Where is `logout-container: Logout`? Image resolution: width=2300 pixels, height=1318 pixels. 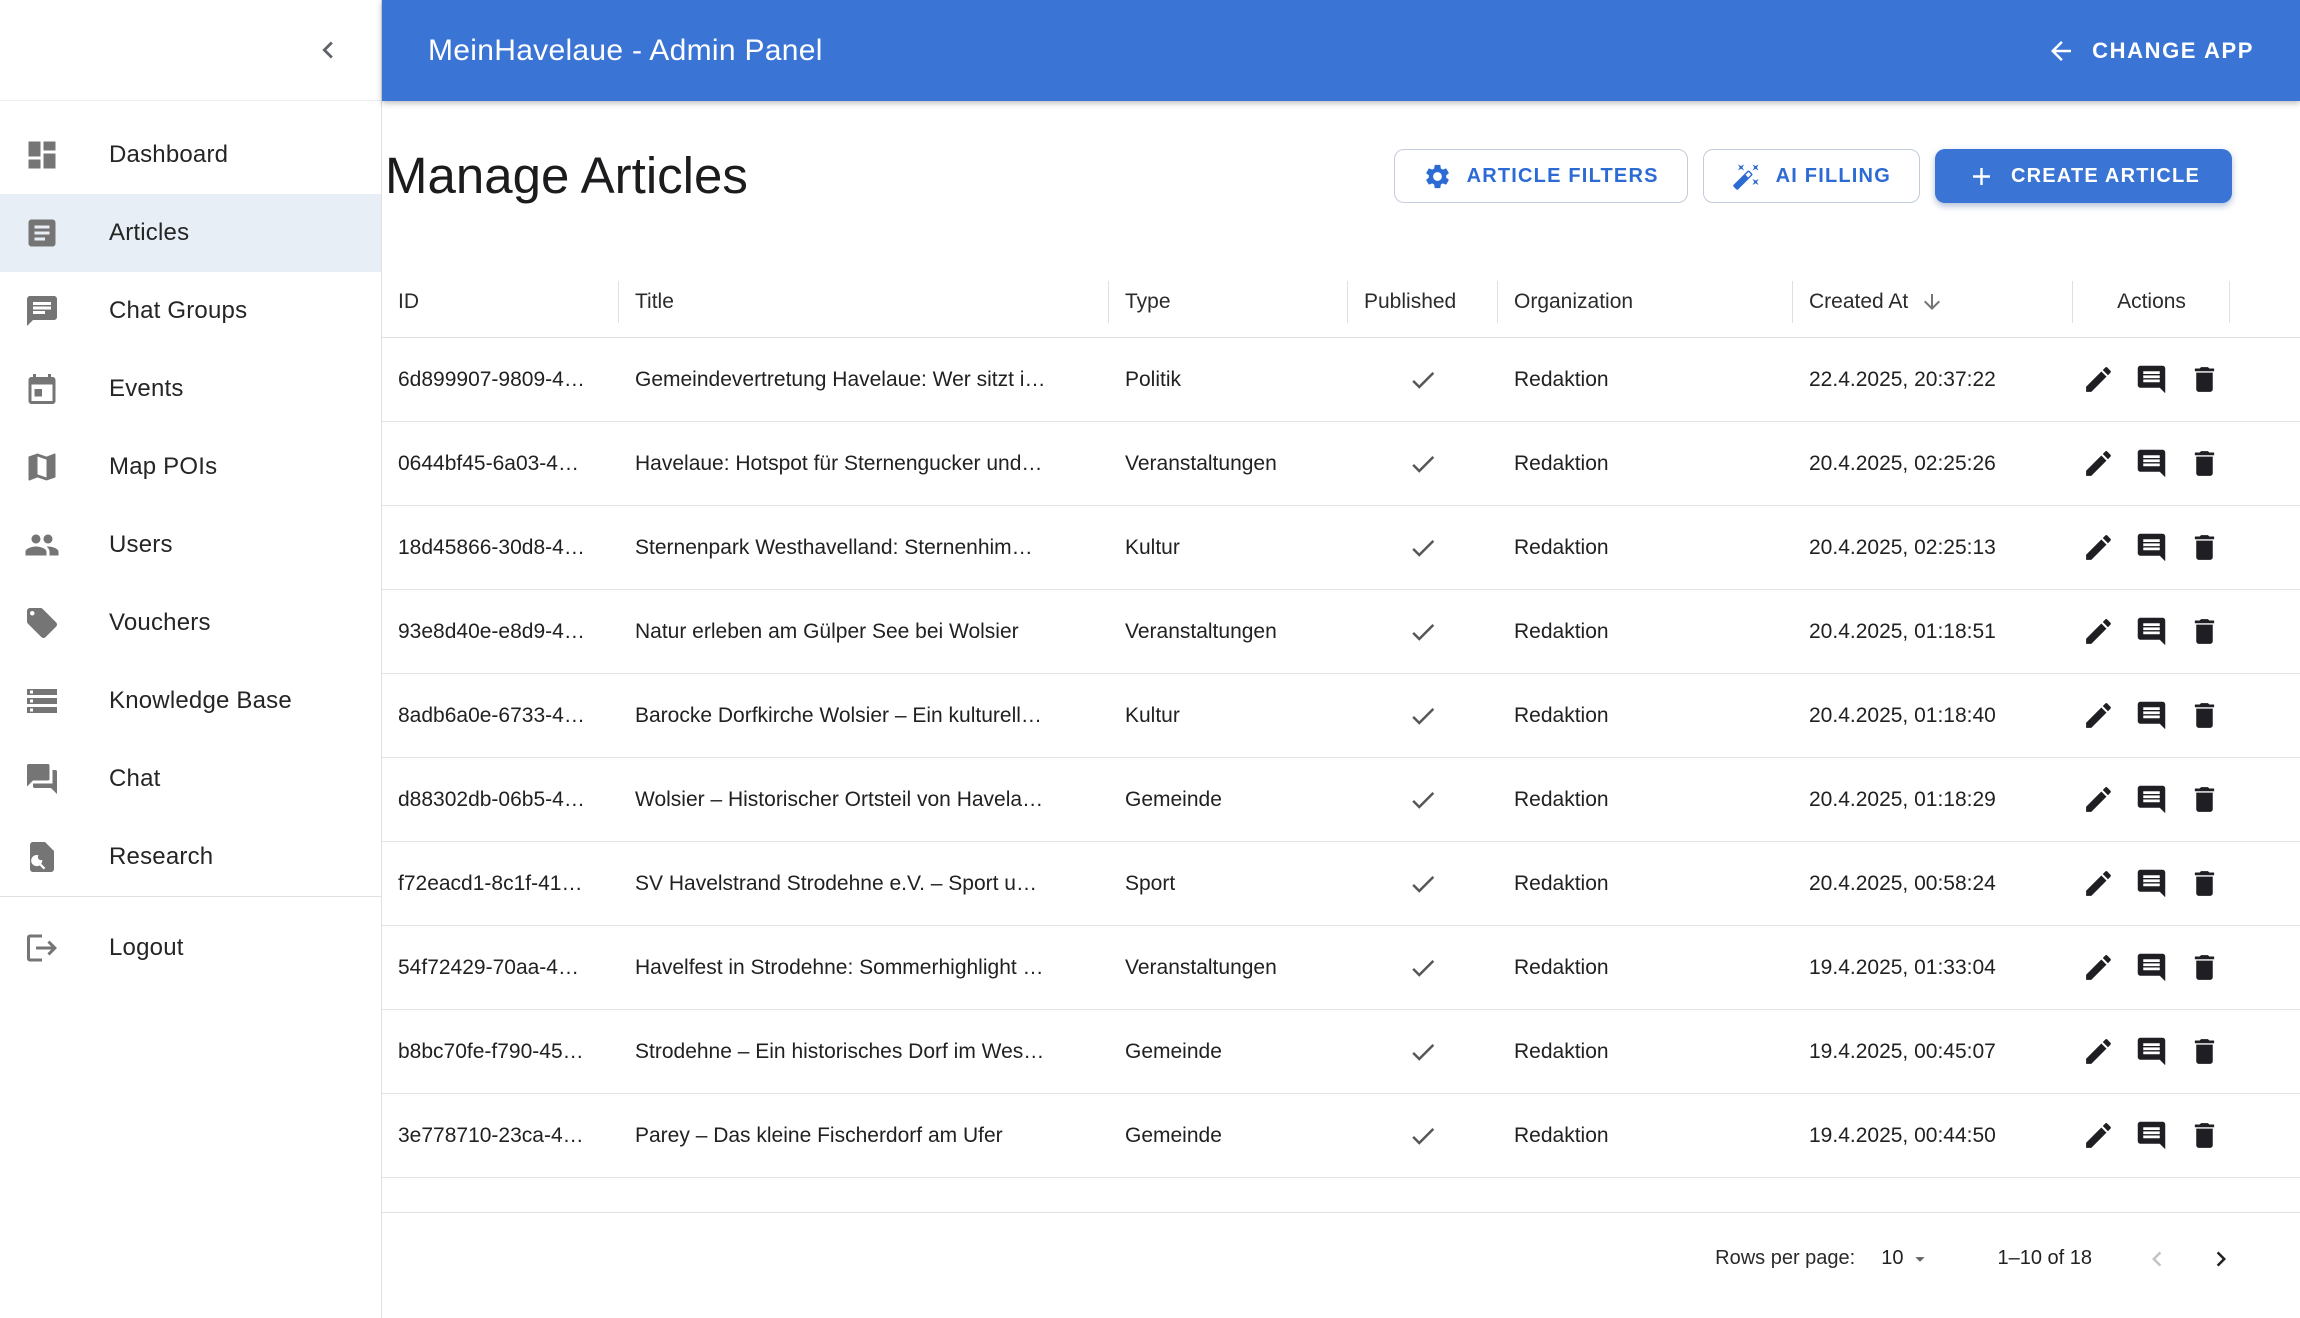 logout-container: Logout is located at coordinates (190, 948).